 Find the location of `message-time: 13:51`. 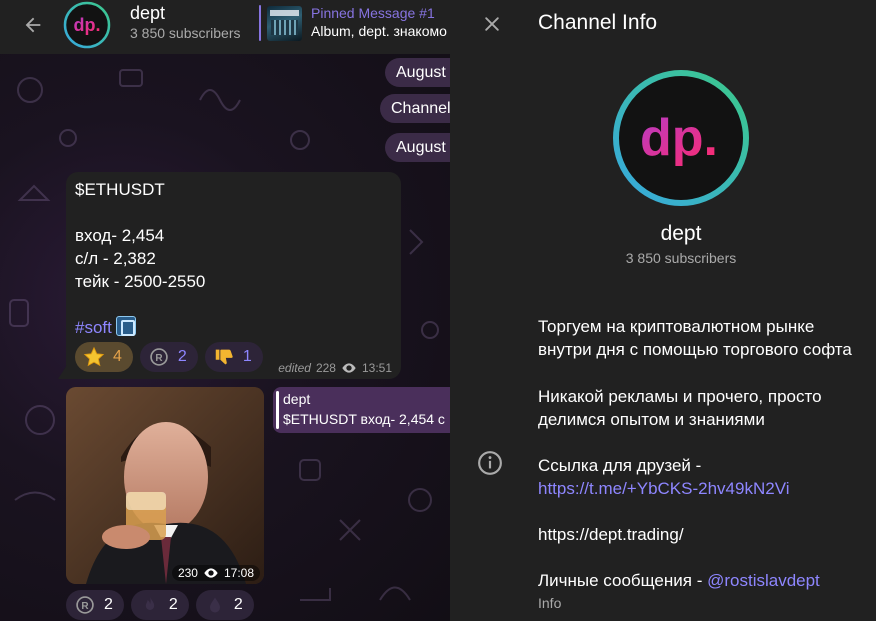

message-time: 13:51 is located at coordinates (376, 368).